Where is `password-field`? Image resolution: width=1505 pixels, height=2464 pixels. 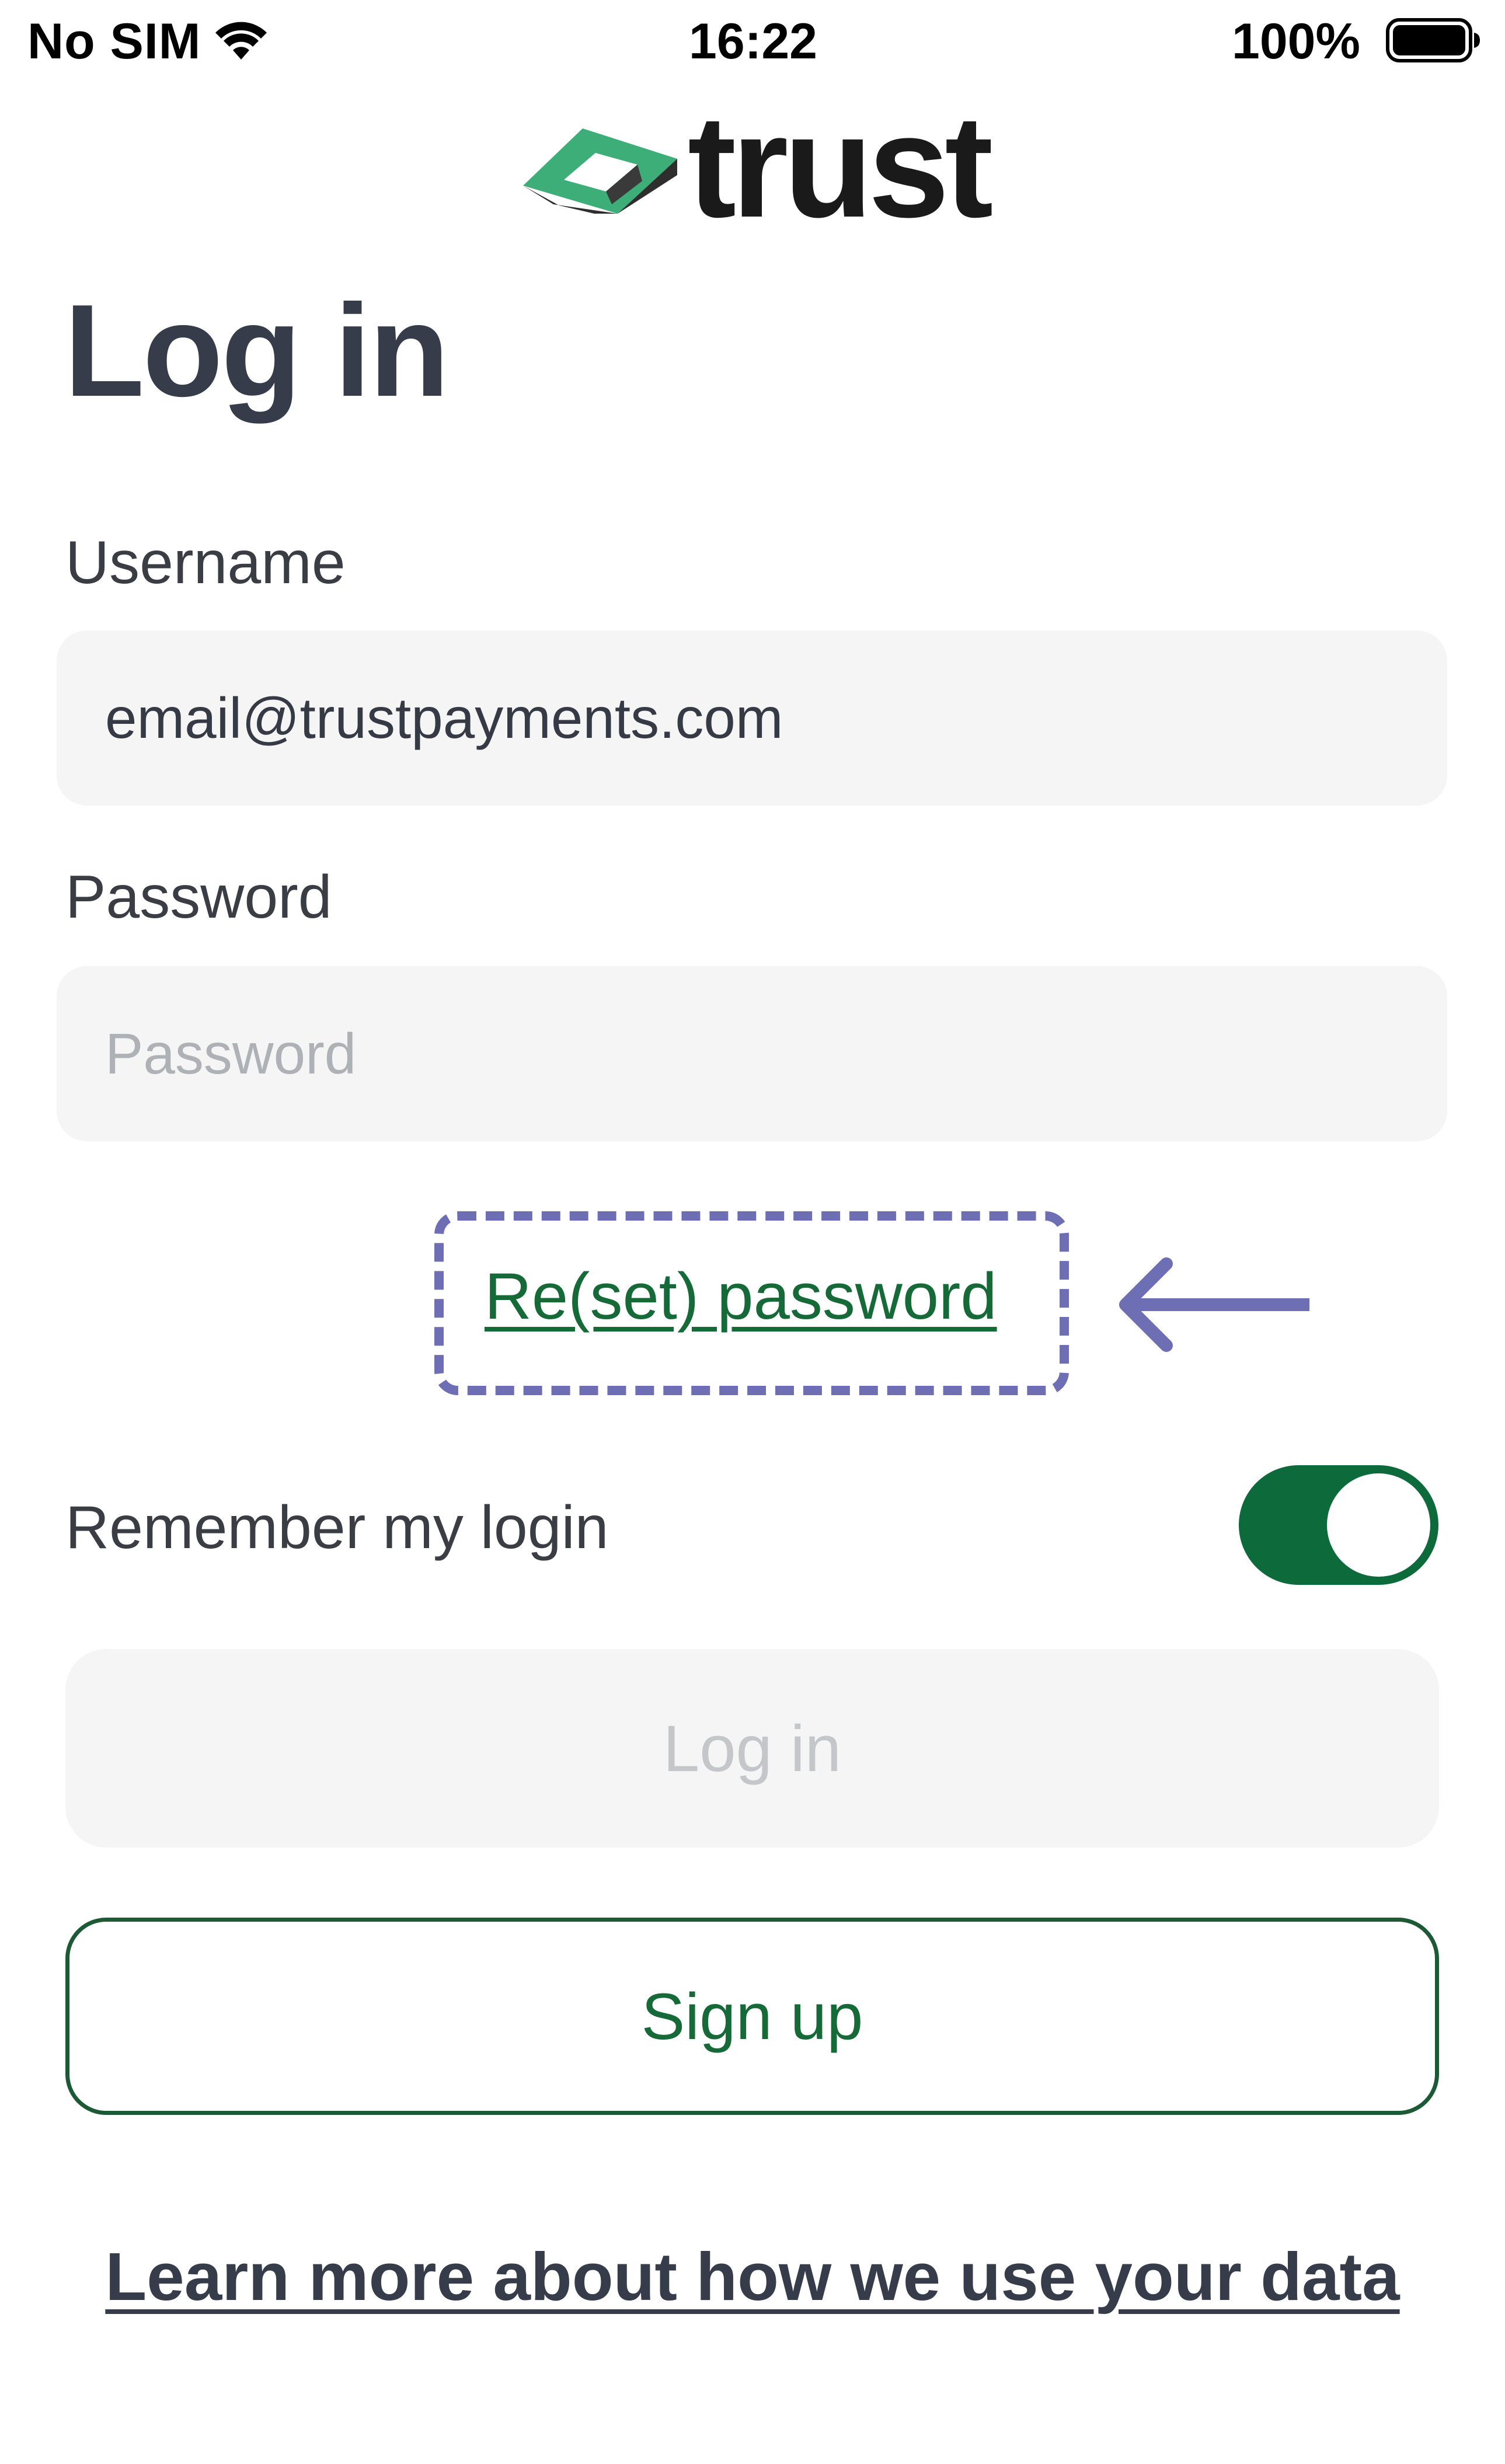 password-field is located at coordinates (752, 1053).